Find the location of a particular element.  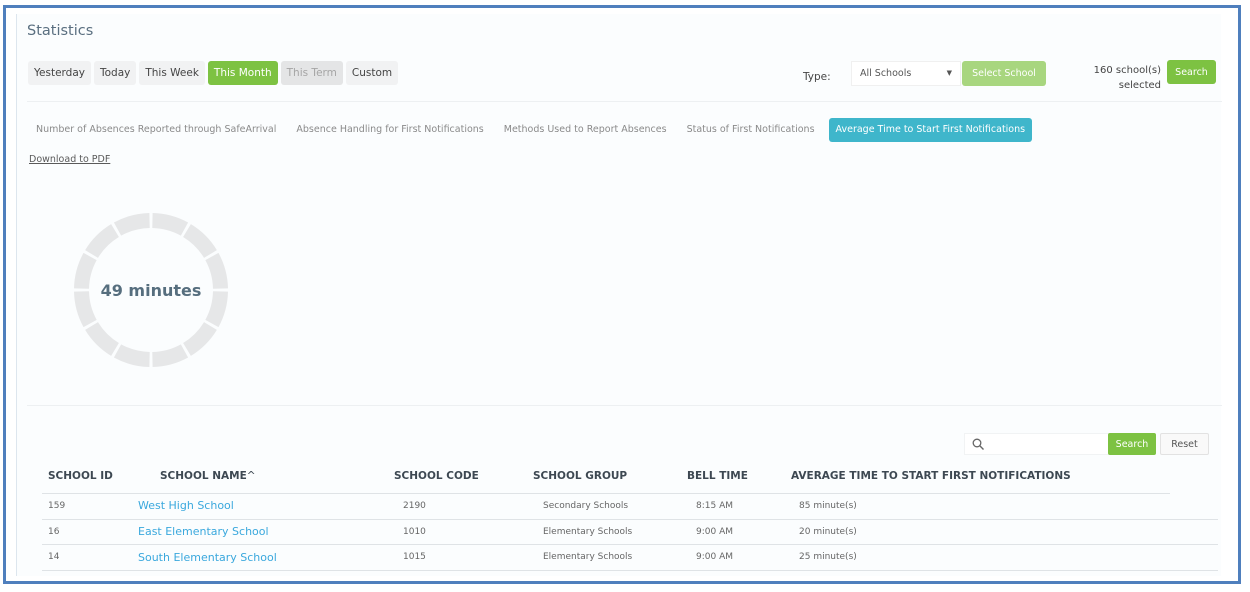

selected-count-suffix: selected is located at coordinates (1139, 85).